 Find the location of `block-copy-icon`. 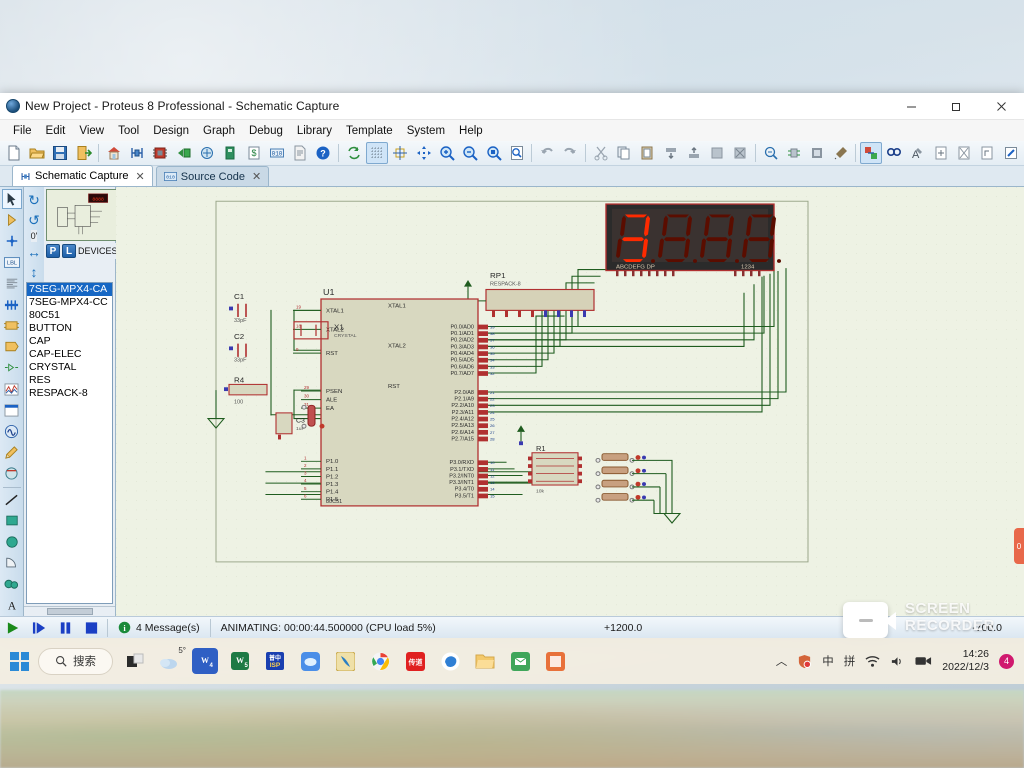

block-copy-icon is located at coordinates (670, 153).